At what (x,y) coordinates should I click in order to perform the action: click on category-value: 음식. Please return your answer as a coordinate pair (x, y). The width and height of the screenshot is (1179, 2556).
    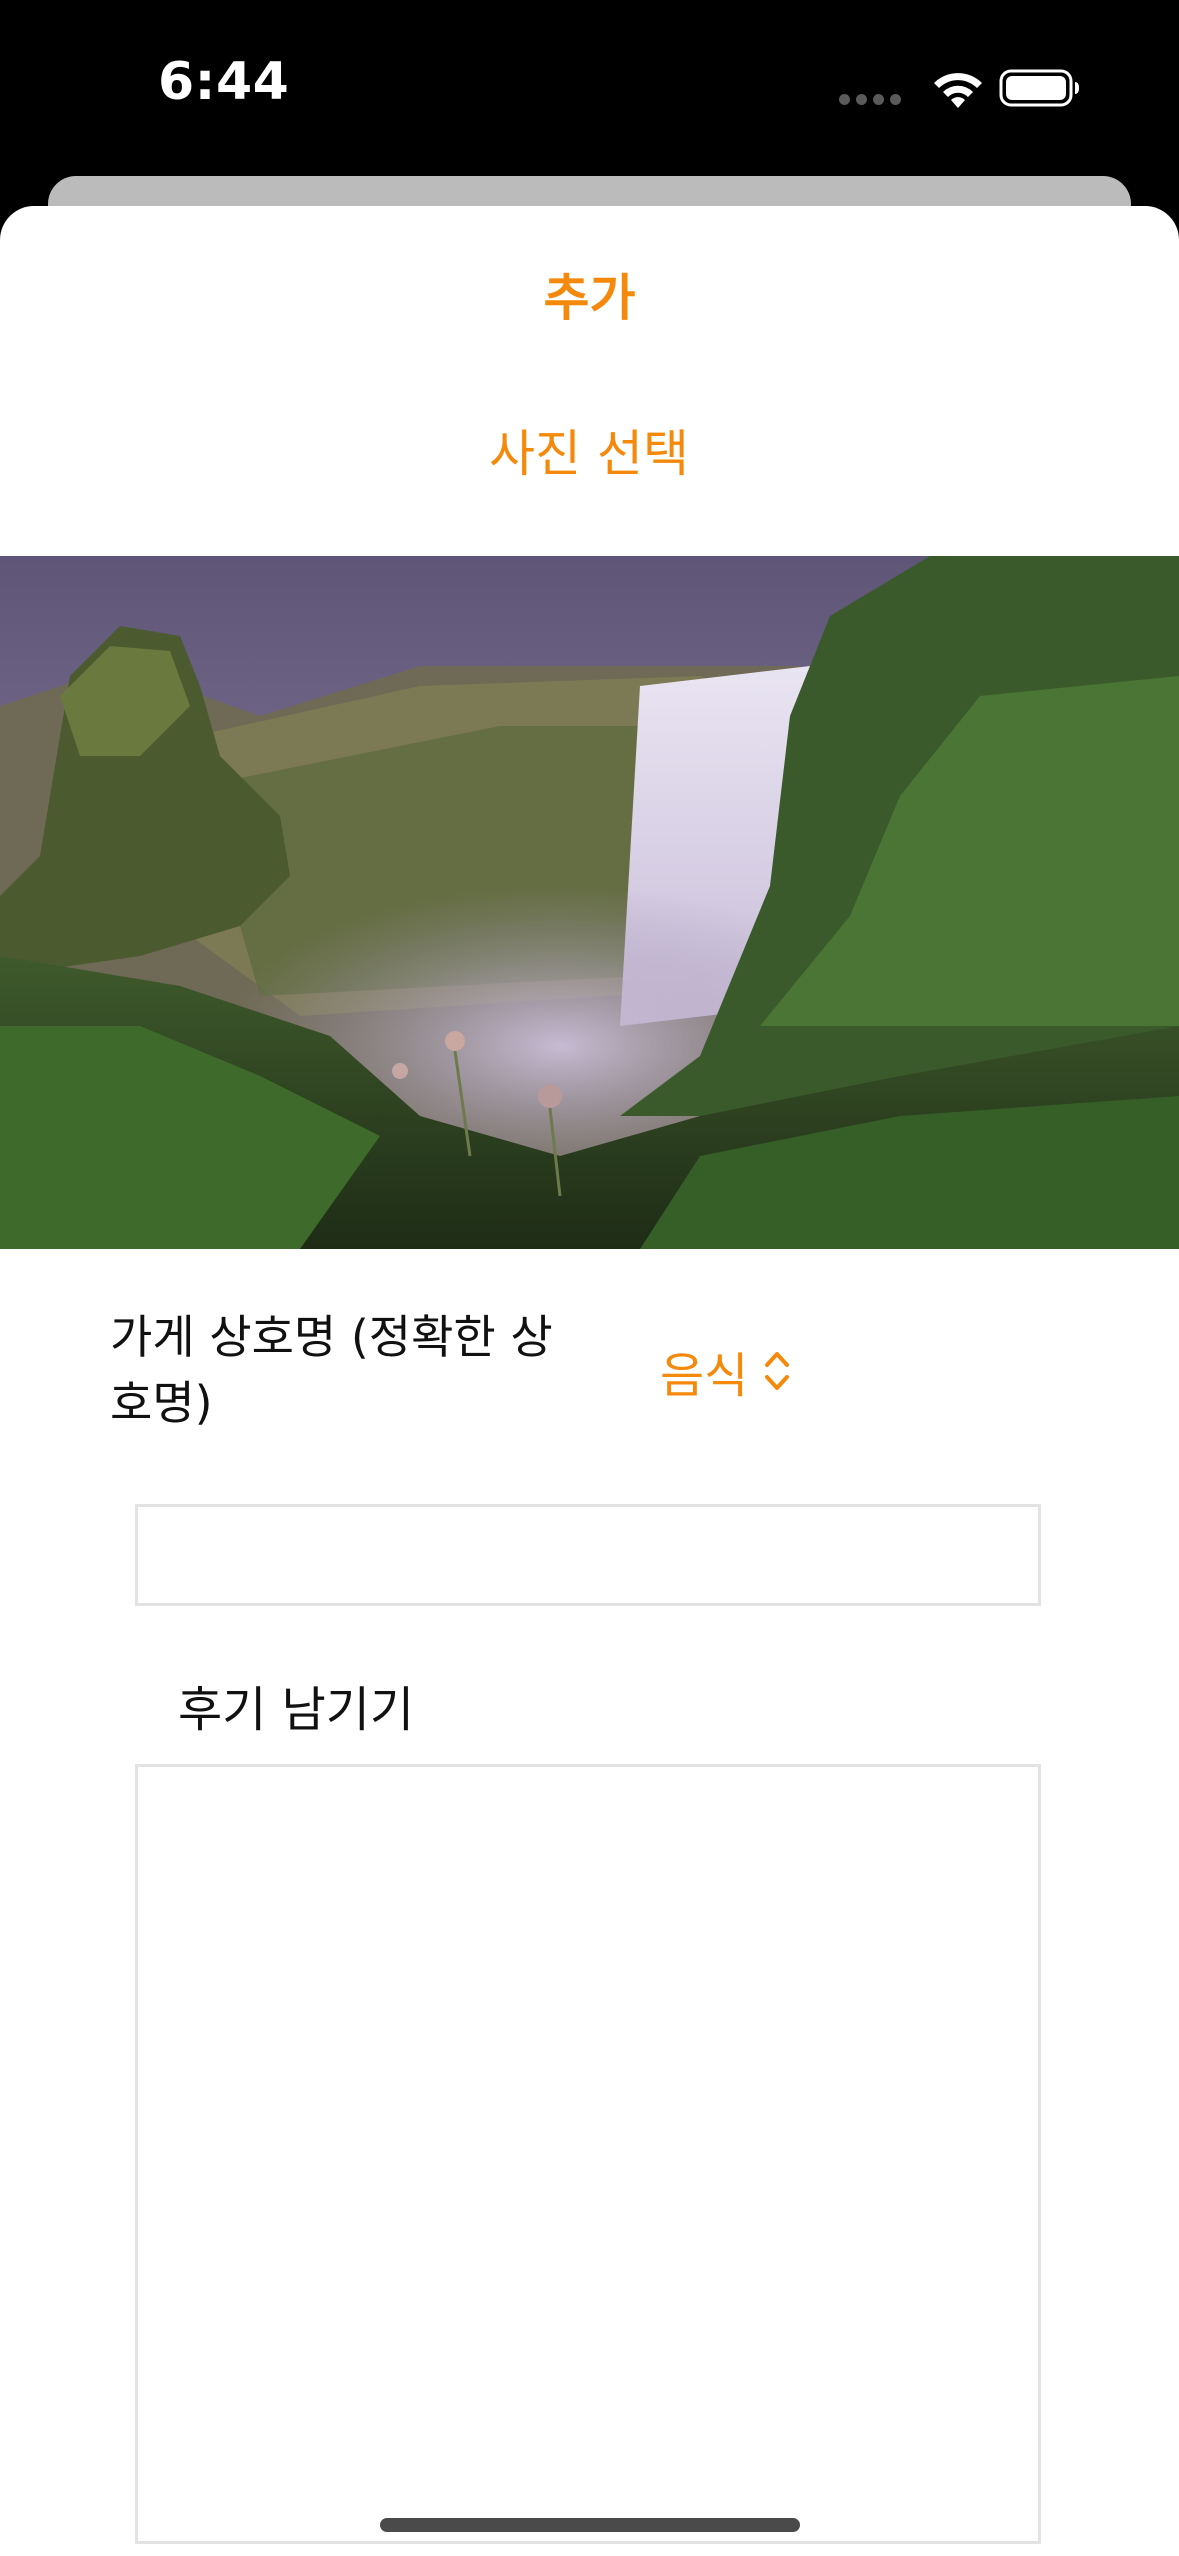
    Looking at the image, I should click on (704, 1376).